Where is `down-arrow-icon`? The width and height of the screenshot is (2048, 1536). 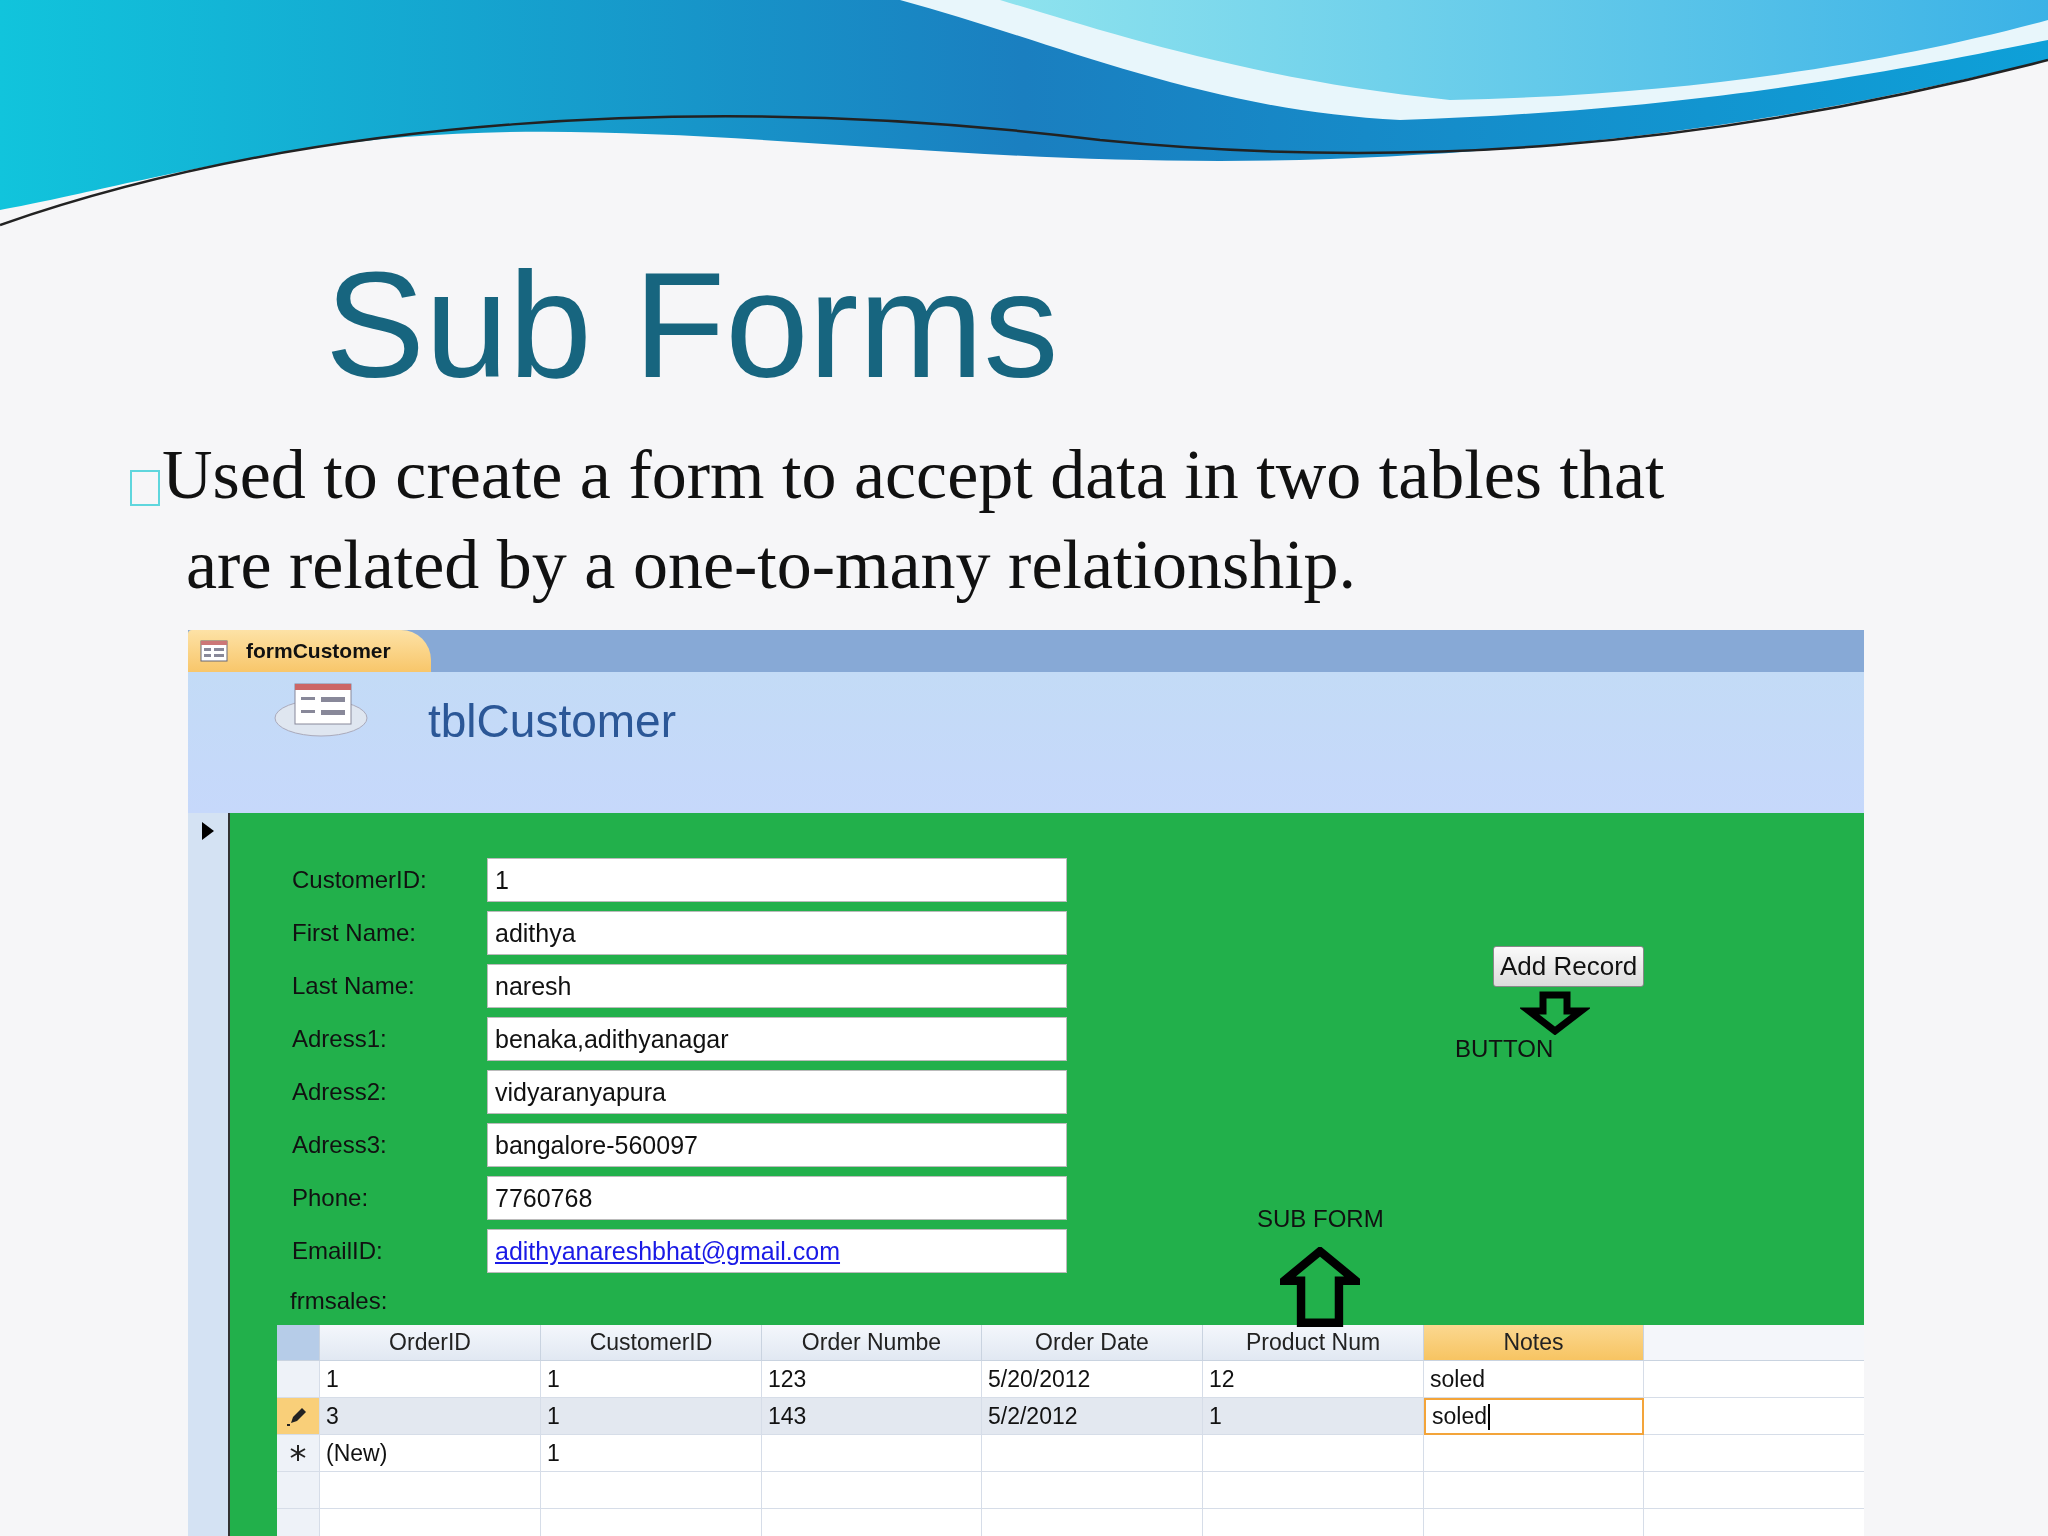
down-arrow-icon is located at coordinates (1555, 1013).